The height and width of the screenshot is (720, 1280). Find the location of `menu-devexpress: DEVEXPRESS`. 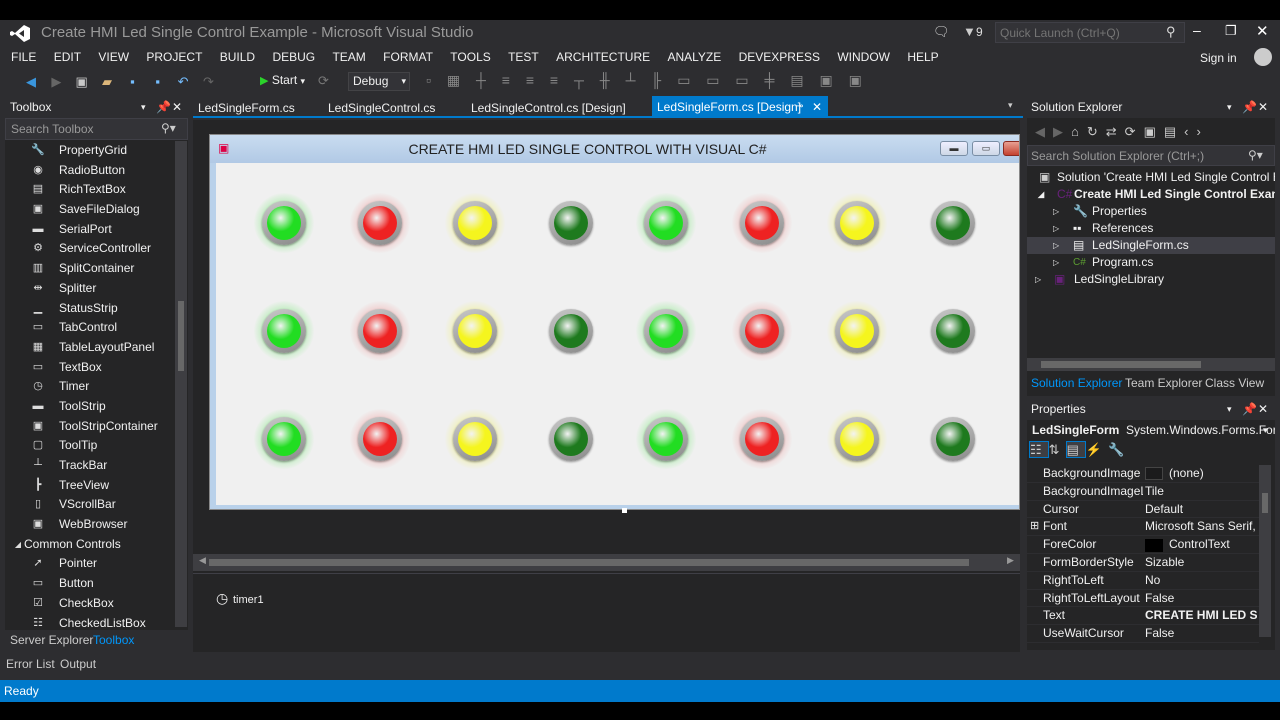

menu-devexpress: DEVEXPRESS is located at coordinates (779, 57).